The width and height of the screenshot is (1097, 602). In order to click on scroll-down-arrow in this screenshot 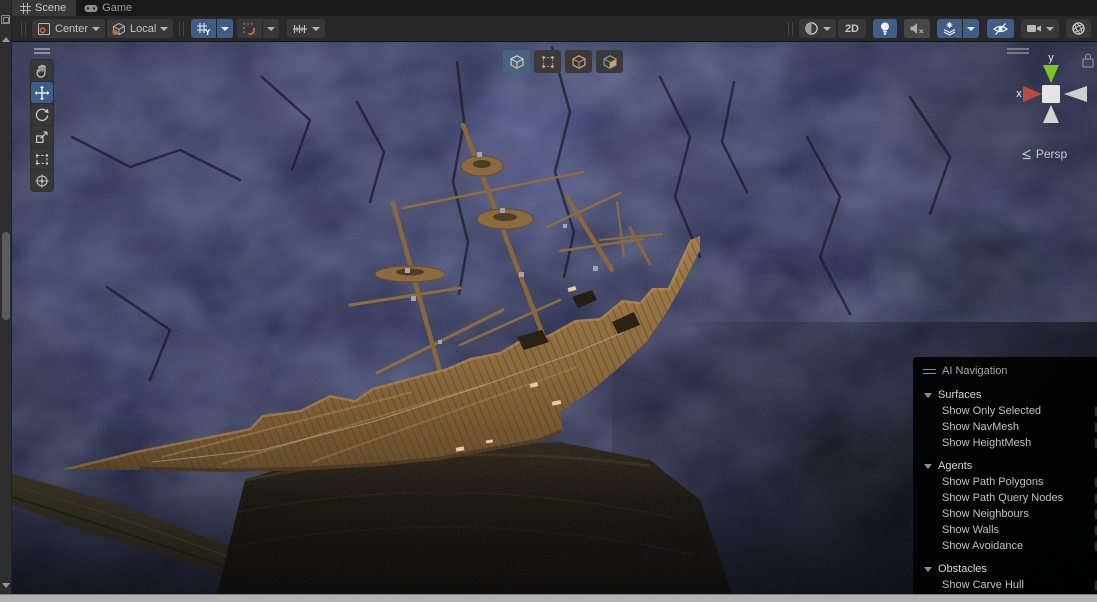, I will do `click(6, 585)`.